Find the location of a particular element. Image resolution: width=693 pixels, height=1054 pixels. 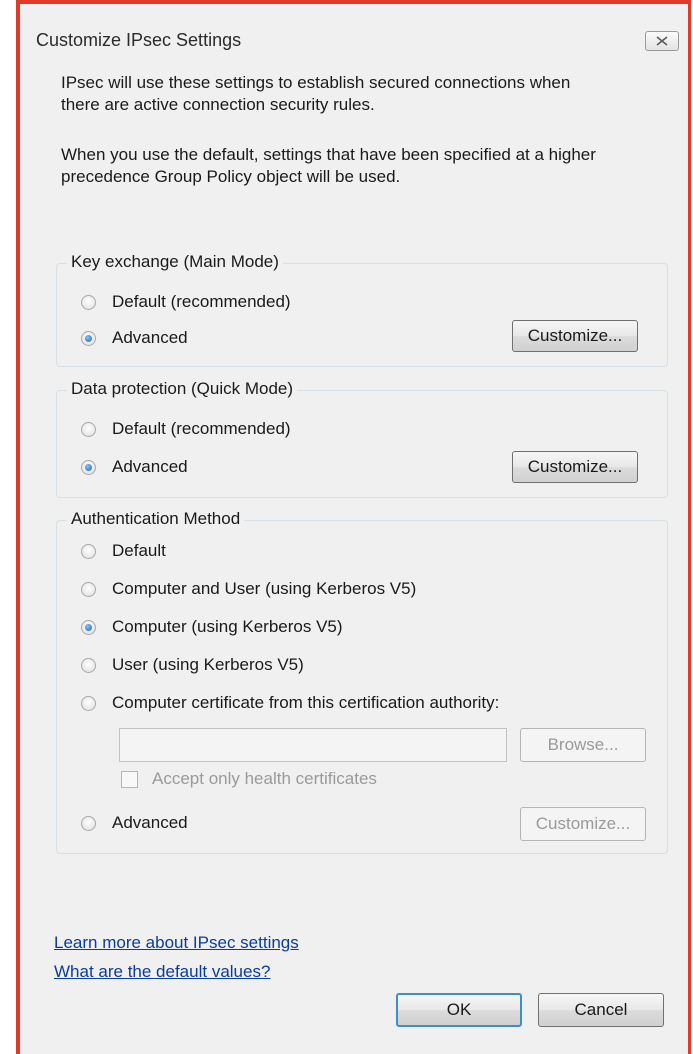

learn-more-link: Learn more about IPsec settings is located at coordinates (176, 943).